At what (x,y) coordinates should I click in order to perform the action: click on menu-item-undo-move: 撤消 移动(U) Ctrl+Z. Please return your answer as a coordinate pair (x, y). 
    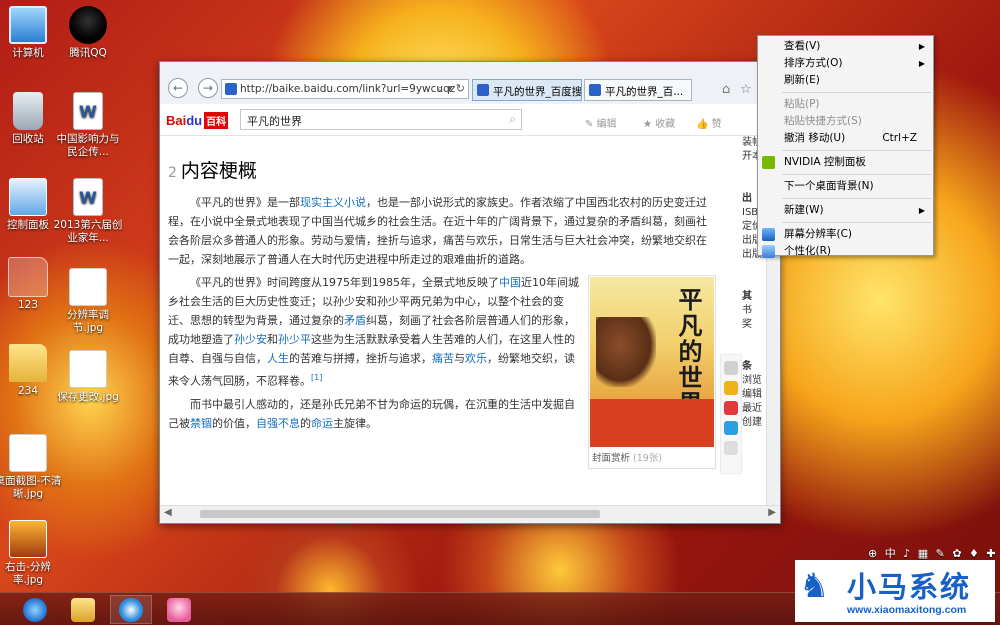
    Looking at the image, I should click on (845, 138).